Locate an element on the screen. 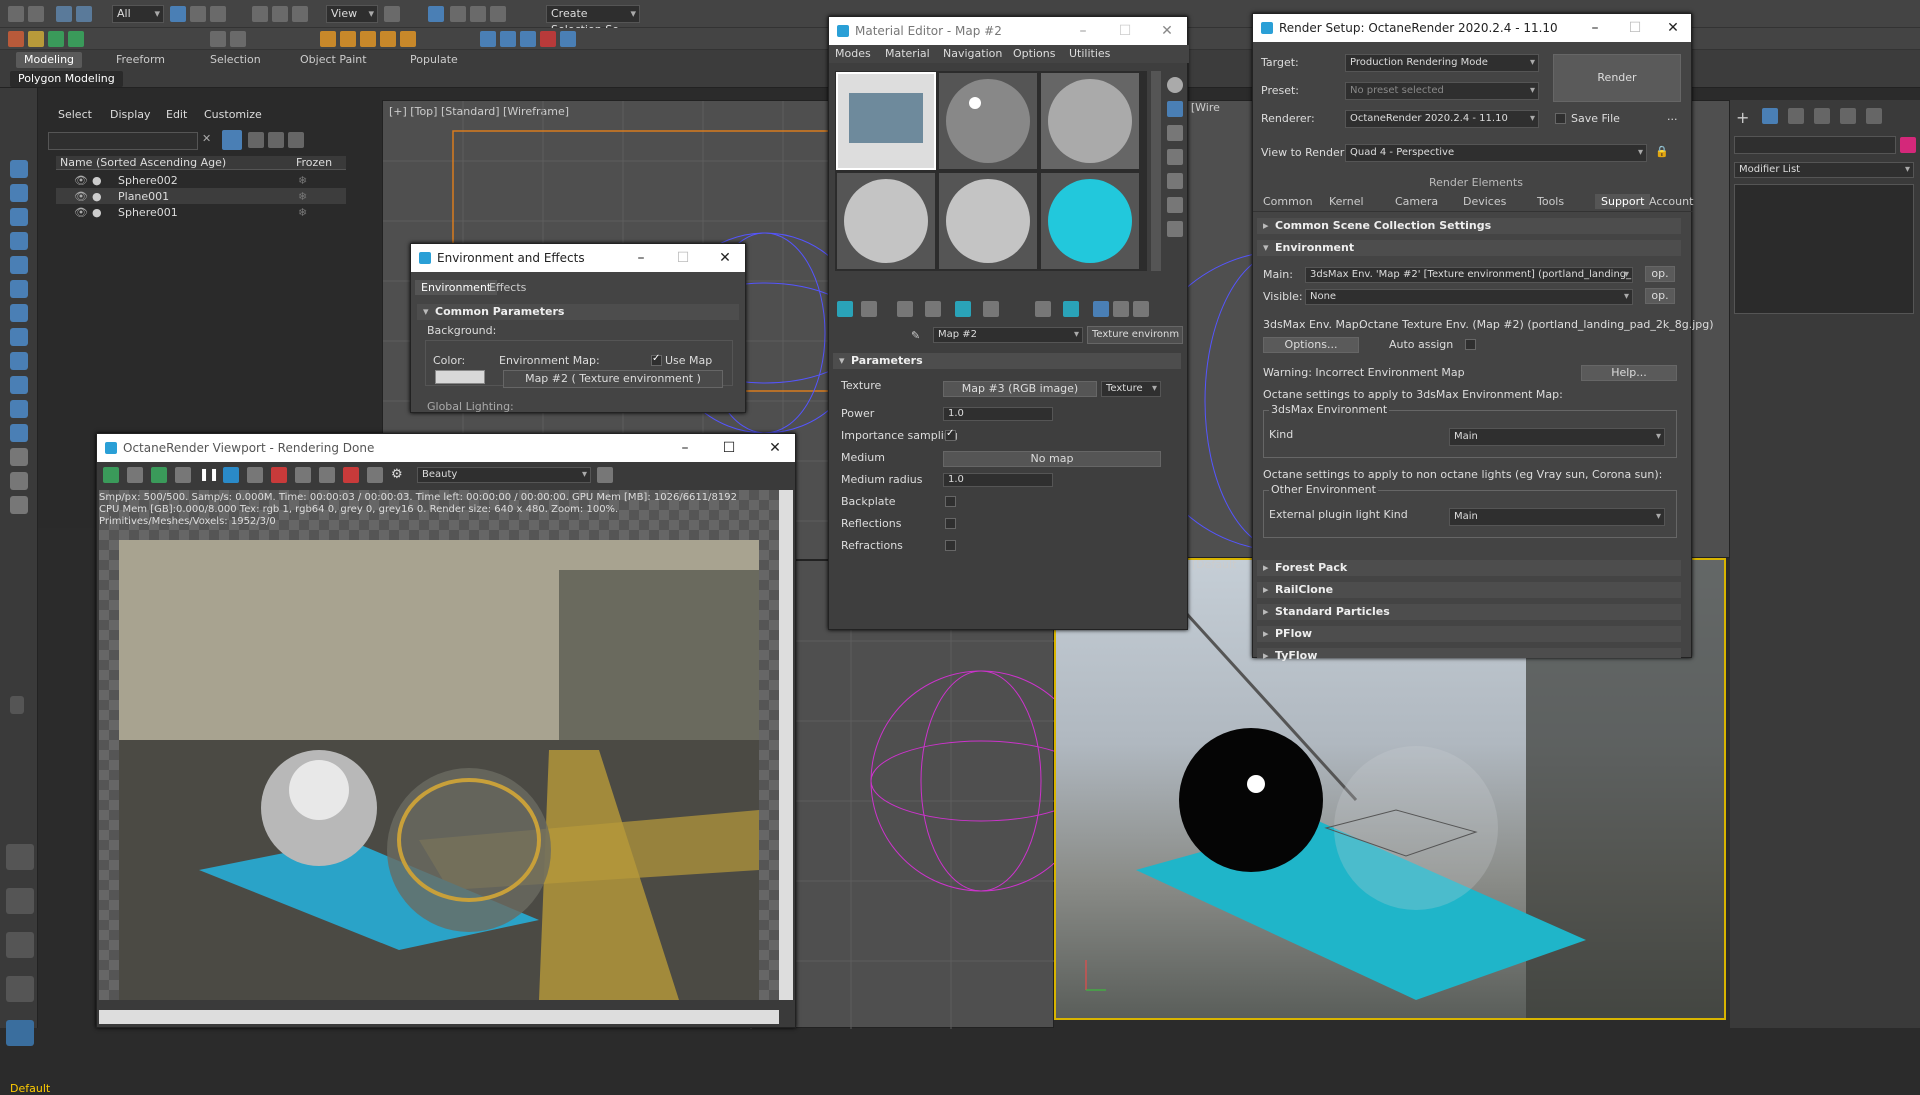 This screenshot has width=1920, height=1095. settings-icon: ⚙ is located at coordinates (399, 475).